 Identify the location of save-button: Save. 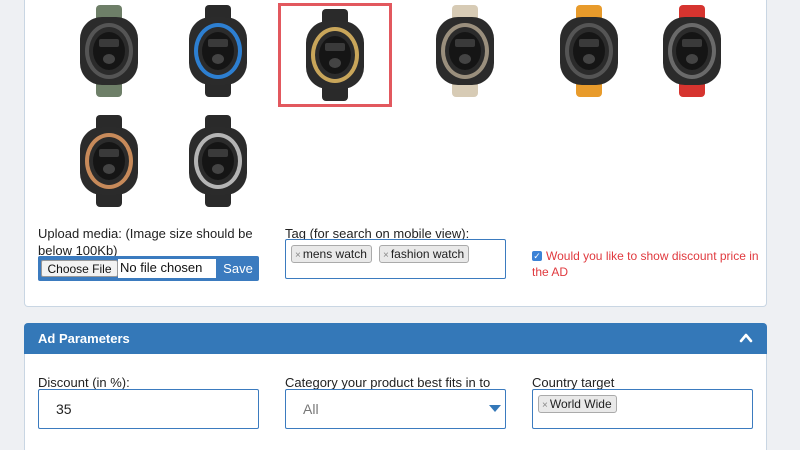
(238, 268).